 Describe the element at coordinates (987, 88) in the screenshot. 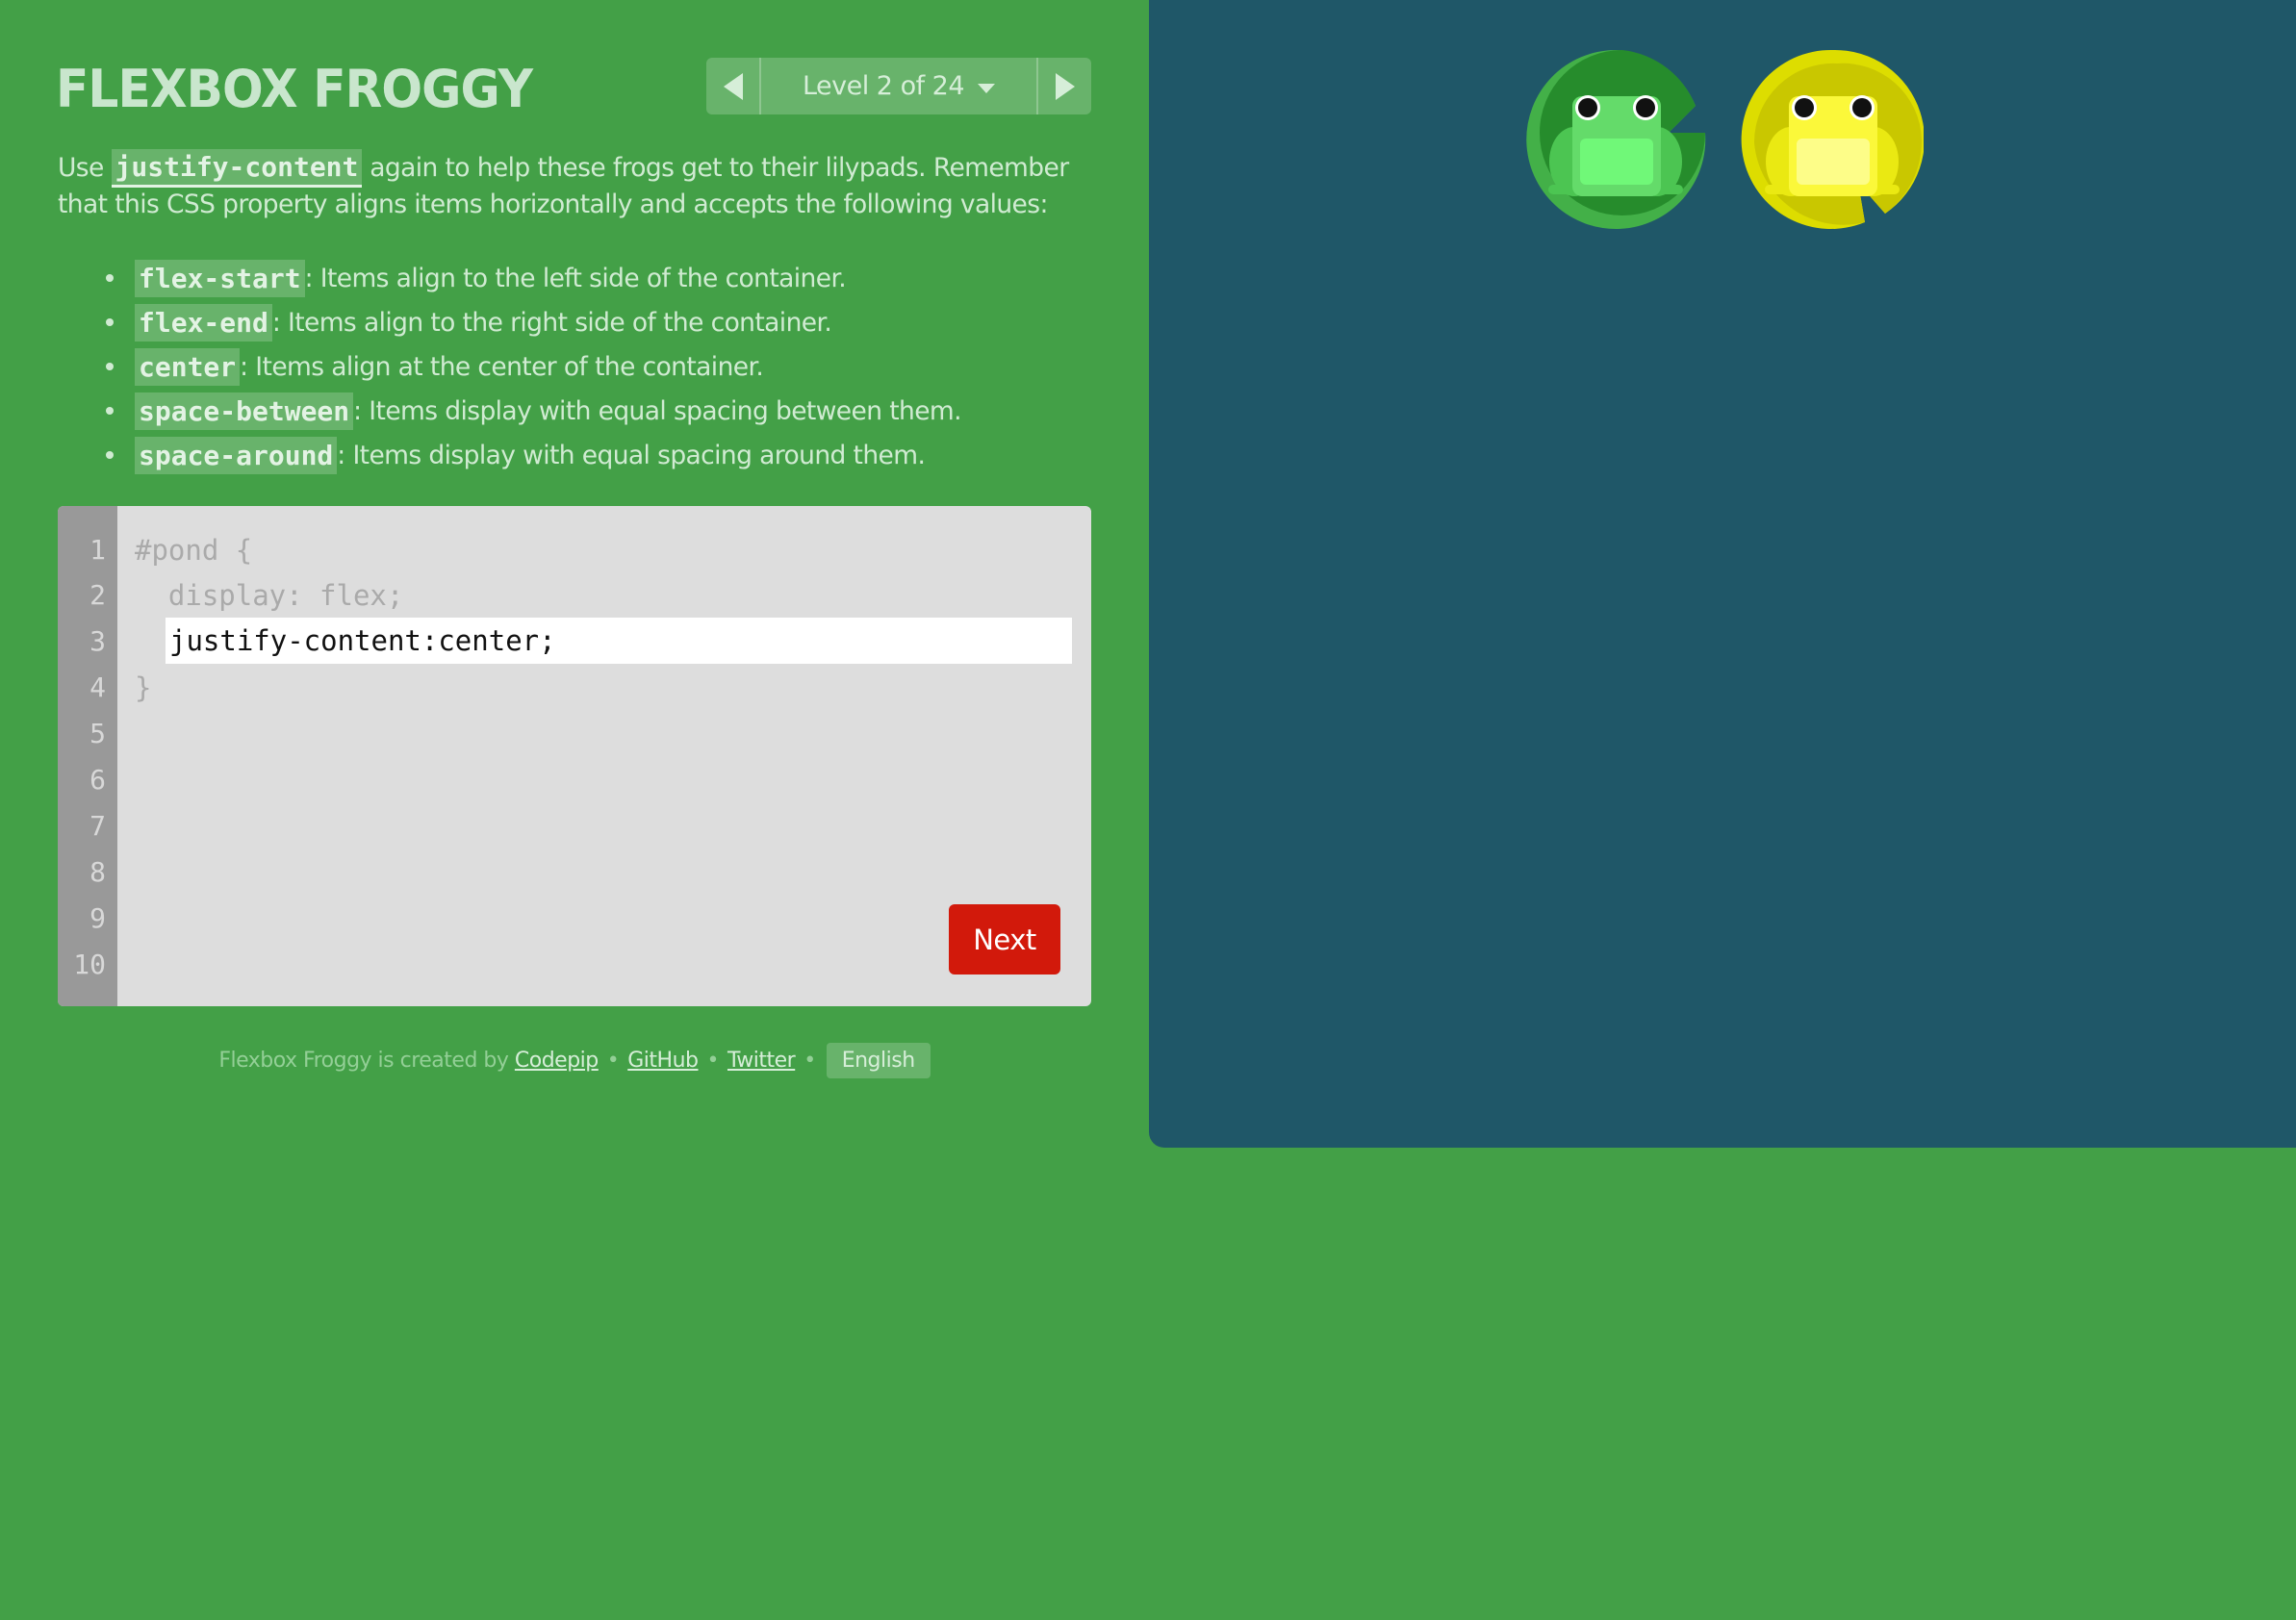

I see `caret-down-icon` at that location.